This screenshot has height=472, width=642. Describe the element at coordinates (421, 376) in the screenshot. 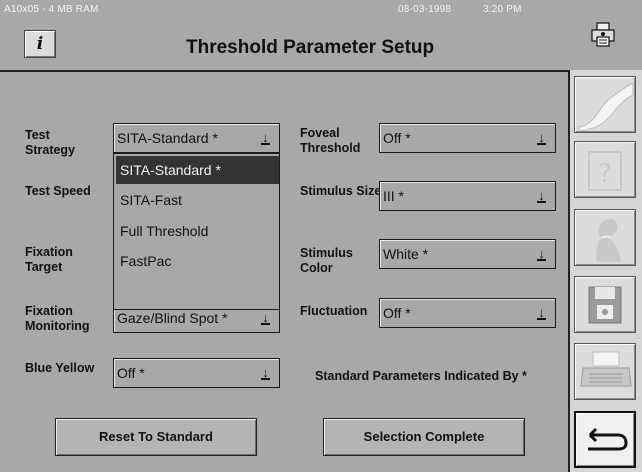

I see `standard-parameters-note: Standard Parameters Indicated By *` at that location.